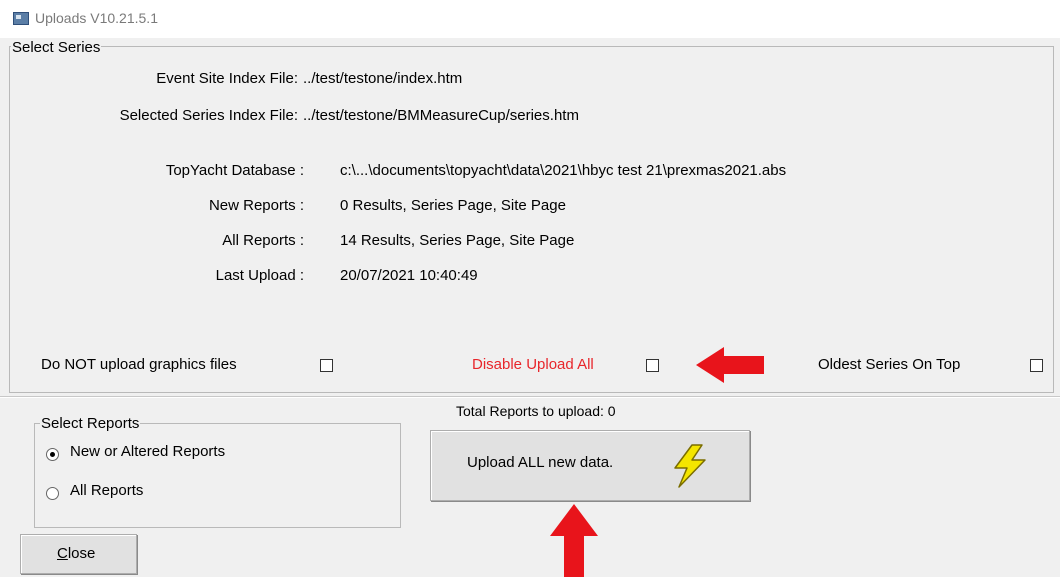  What do you see at coordinates (106, 491) in the screenshot?
I see `radio-all-reports-label: All Reports` at bounding box center [106, 491].